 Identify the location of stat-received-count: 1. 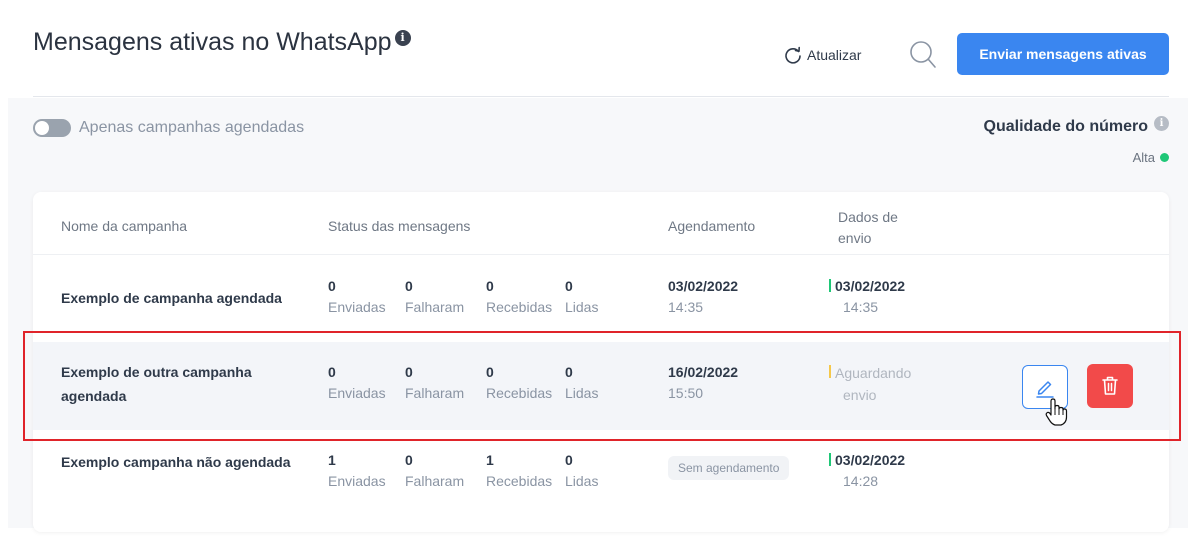
(490, 460).